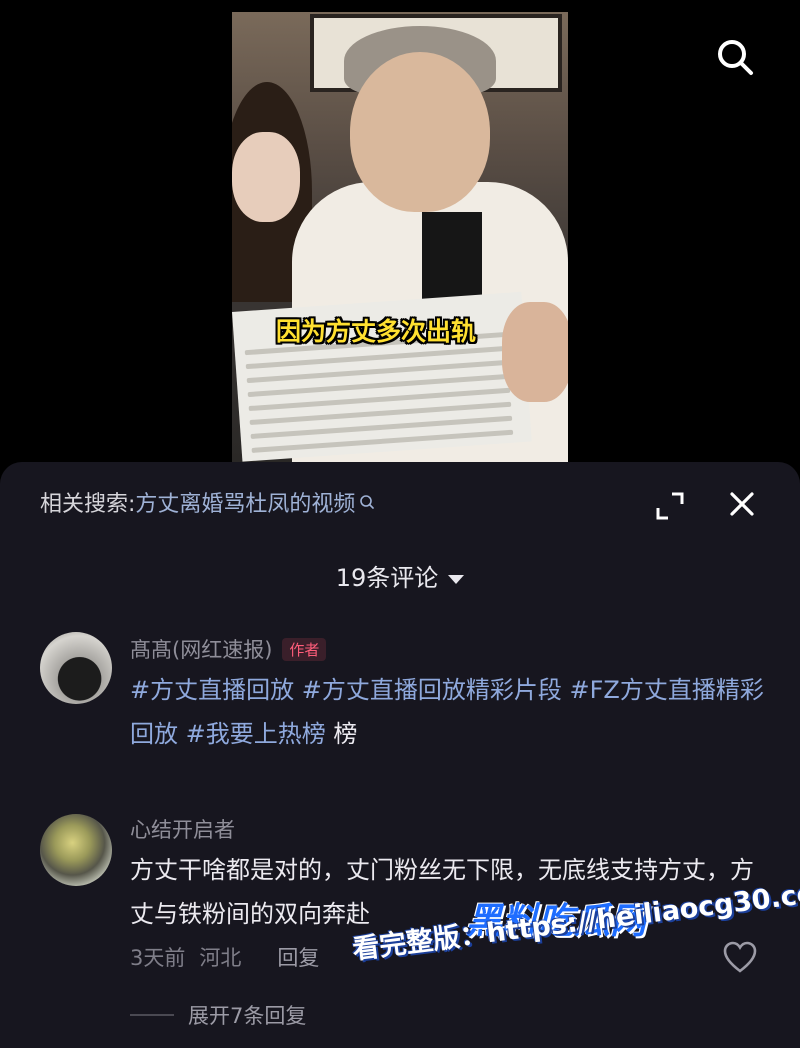 The height and width of the screenshot is (1048, 800). I want to click on related-search: 相关搜索: 方丈离婚骂杜凤的视频, so click(207, 502).